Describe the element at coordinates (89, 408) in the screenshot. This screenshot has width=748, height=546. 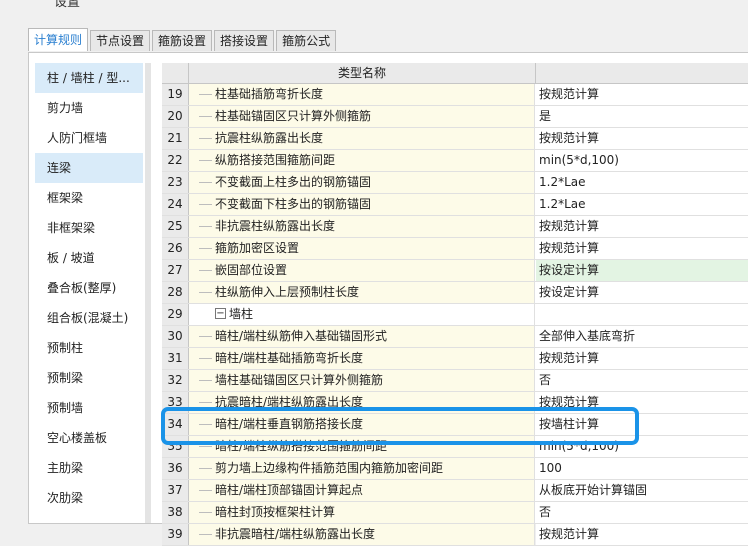
I see `sidebar-item-precast-wall: 预制墙` at that location.